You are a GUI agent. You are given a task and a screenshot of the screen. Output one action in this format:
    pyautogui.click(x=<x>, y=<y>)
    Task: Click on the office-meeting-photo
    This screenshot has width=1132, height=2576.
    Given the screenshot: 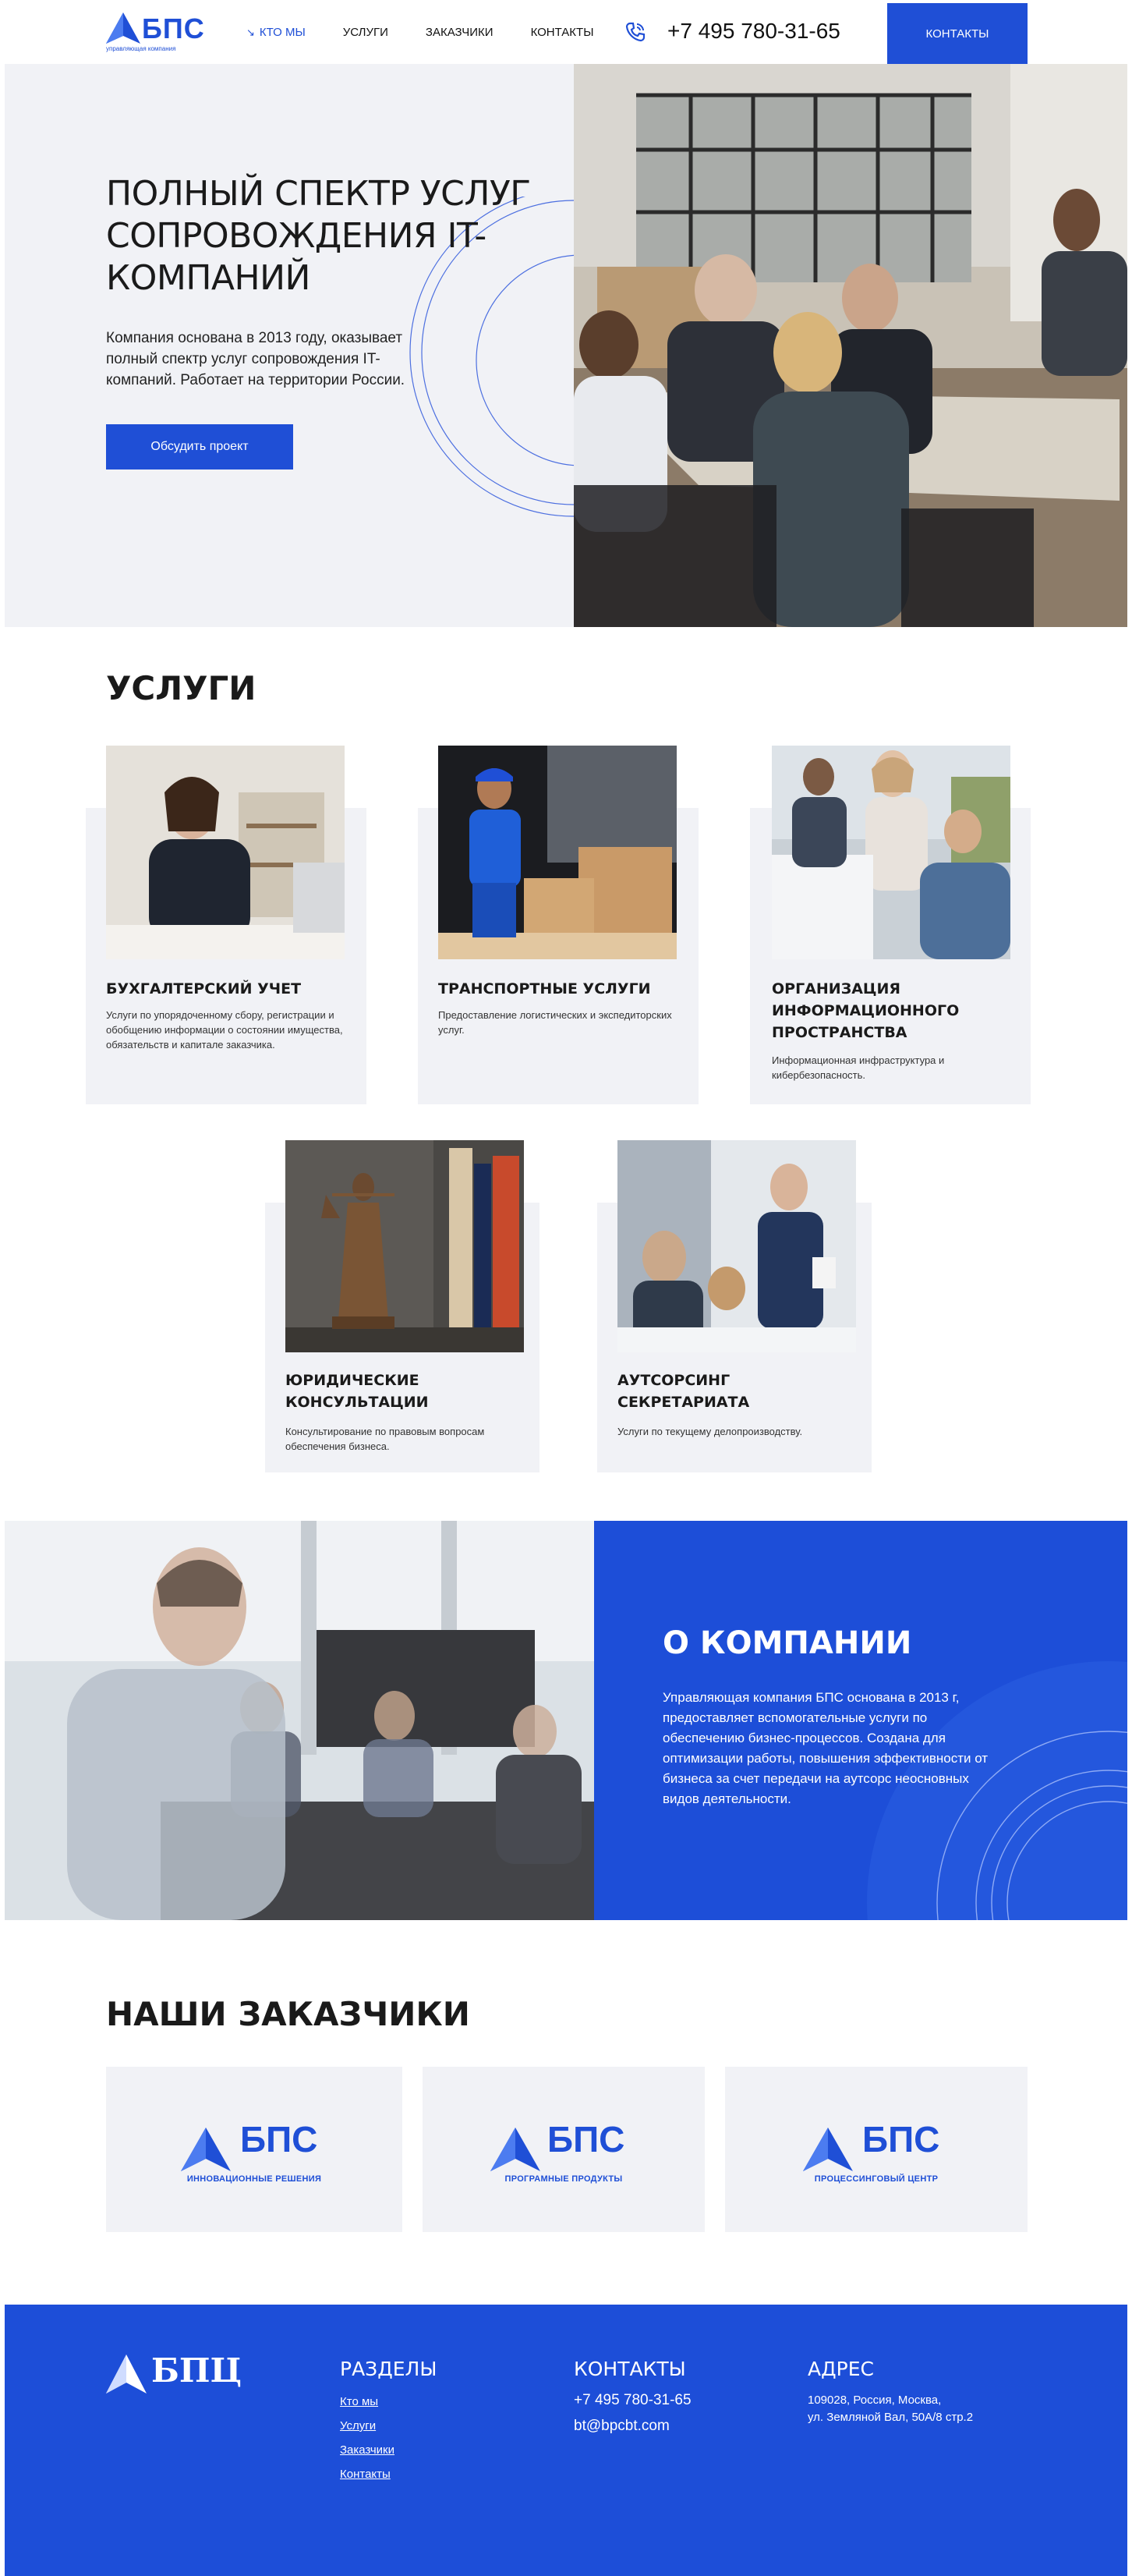 What is the action you would take?
    pyautogui.click(x=850, y=345)
    